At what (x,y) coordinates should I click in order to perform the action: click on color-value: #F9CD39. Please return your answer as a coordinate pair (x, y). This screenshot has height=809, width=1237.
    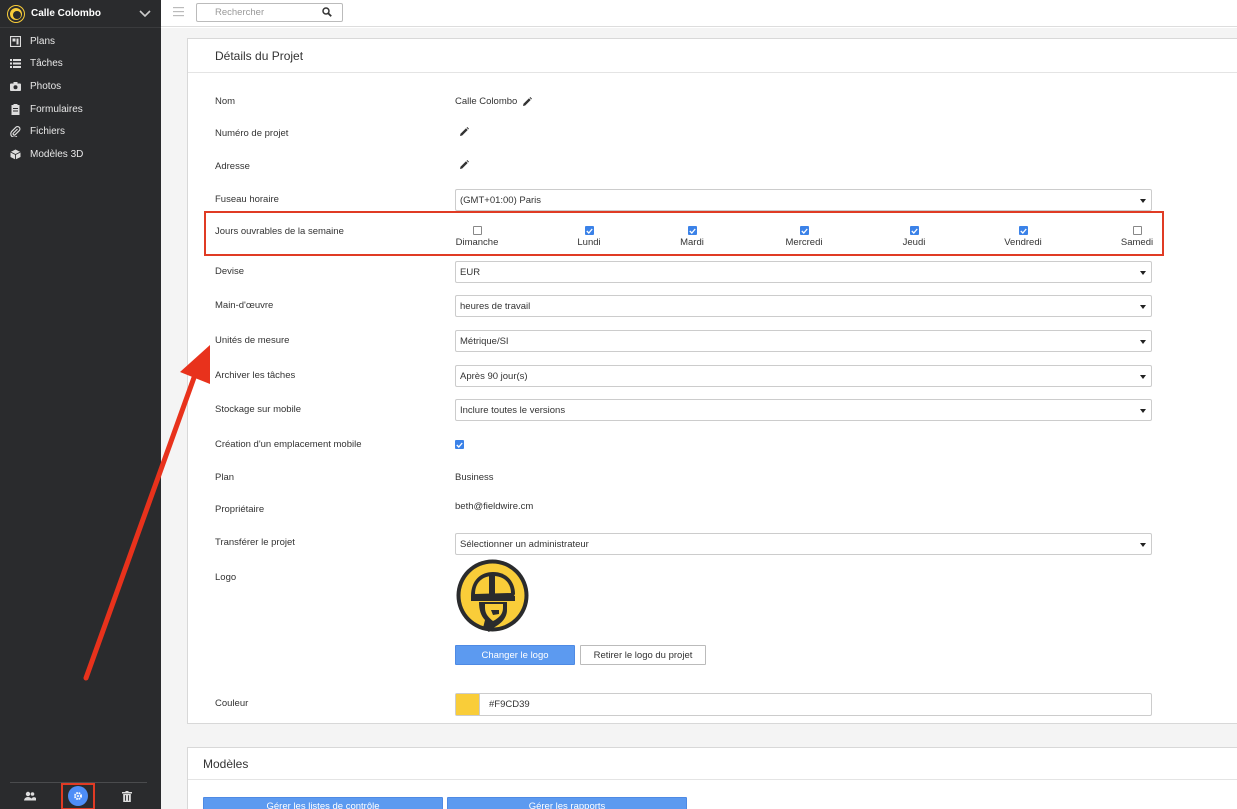
    Looking at the image, I should click on (509, 704).